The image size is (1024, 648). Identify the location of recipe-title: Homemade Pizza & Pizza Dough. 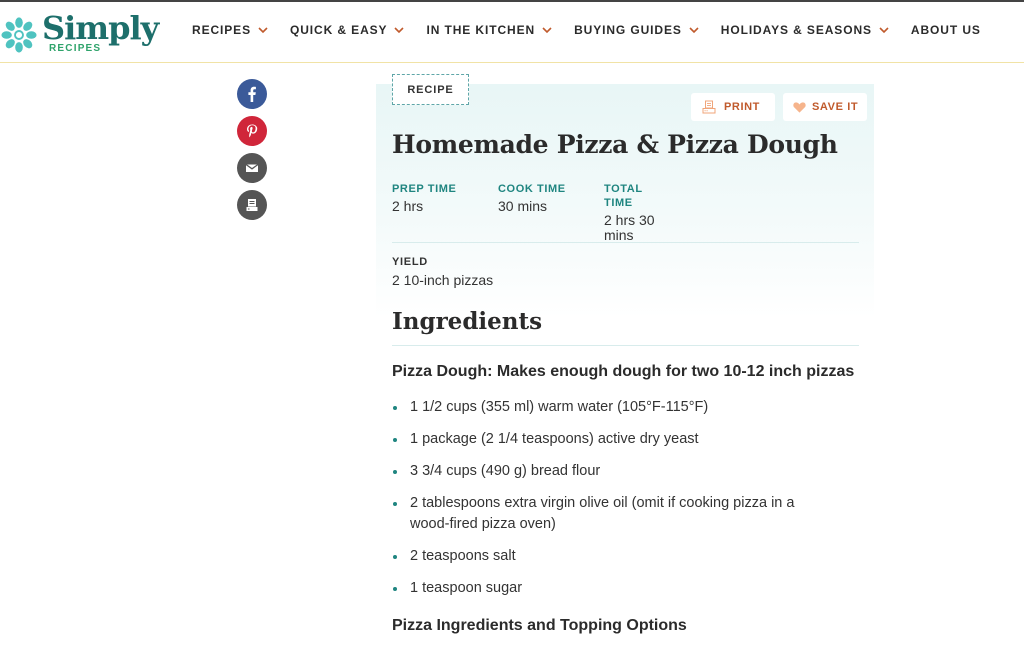
(615, 144).